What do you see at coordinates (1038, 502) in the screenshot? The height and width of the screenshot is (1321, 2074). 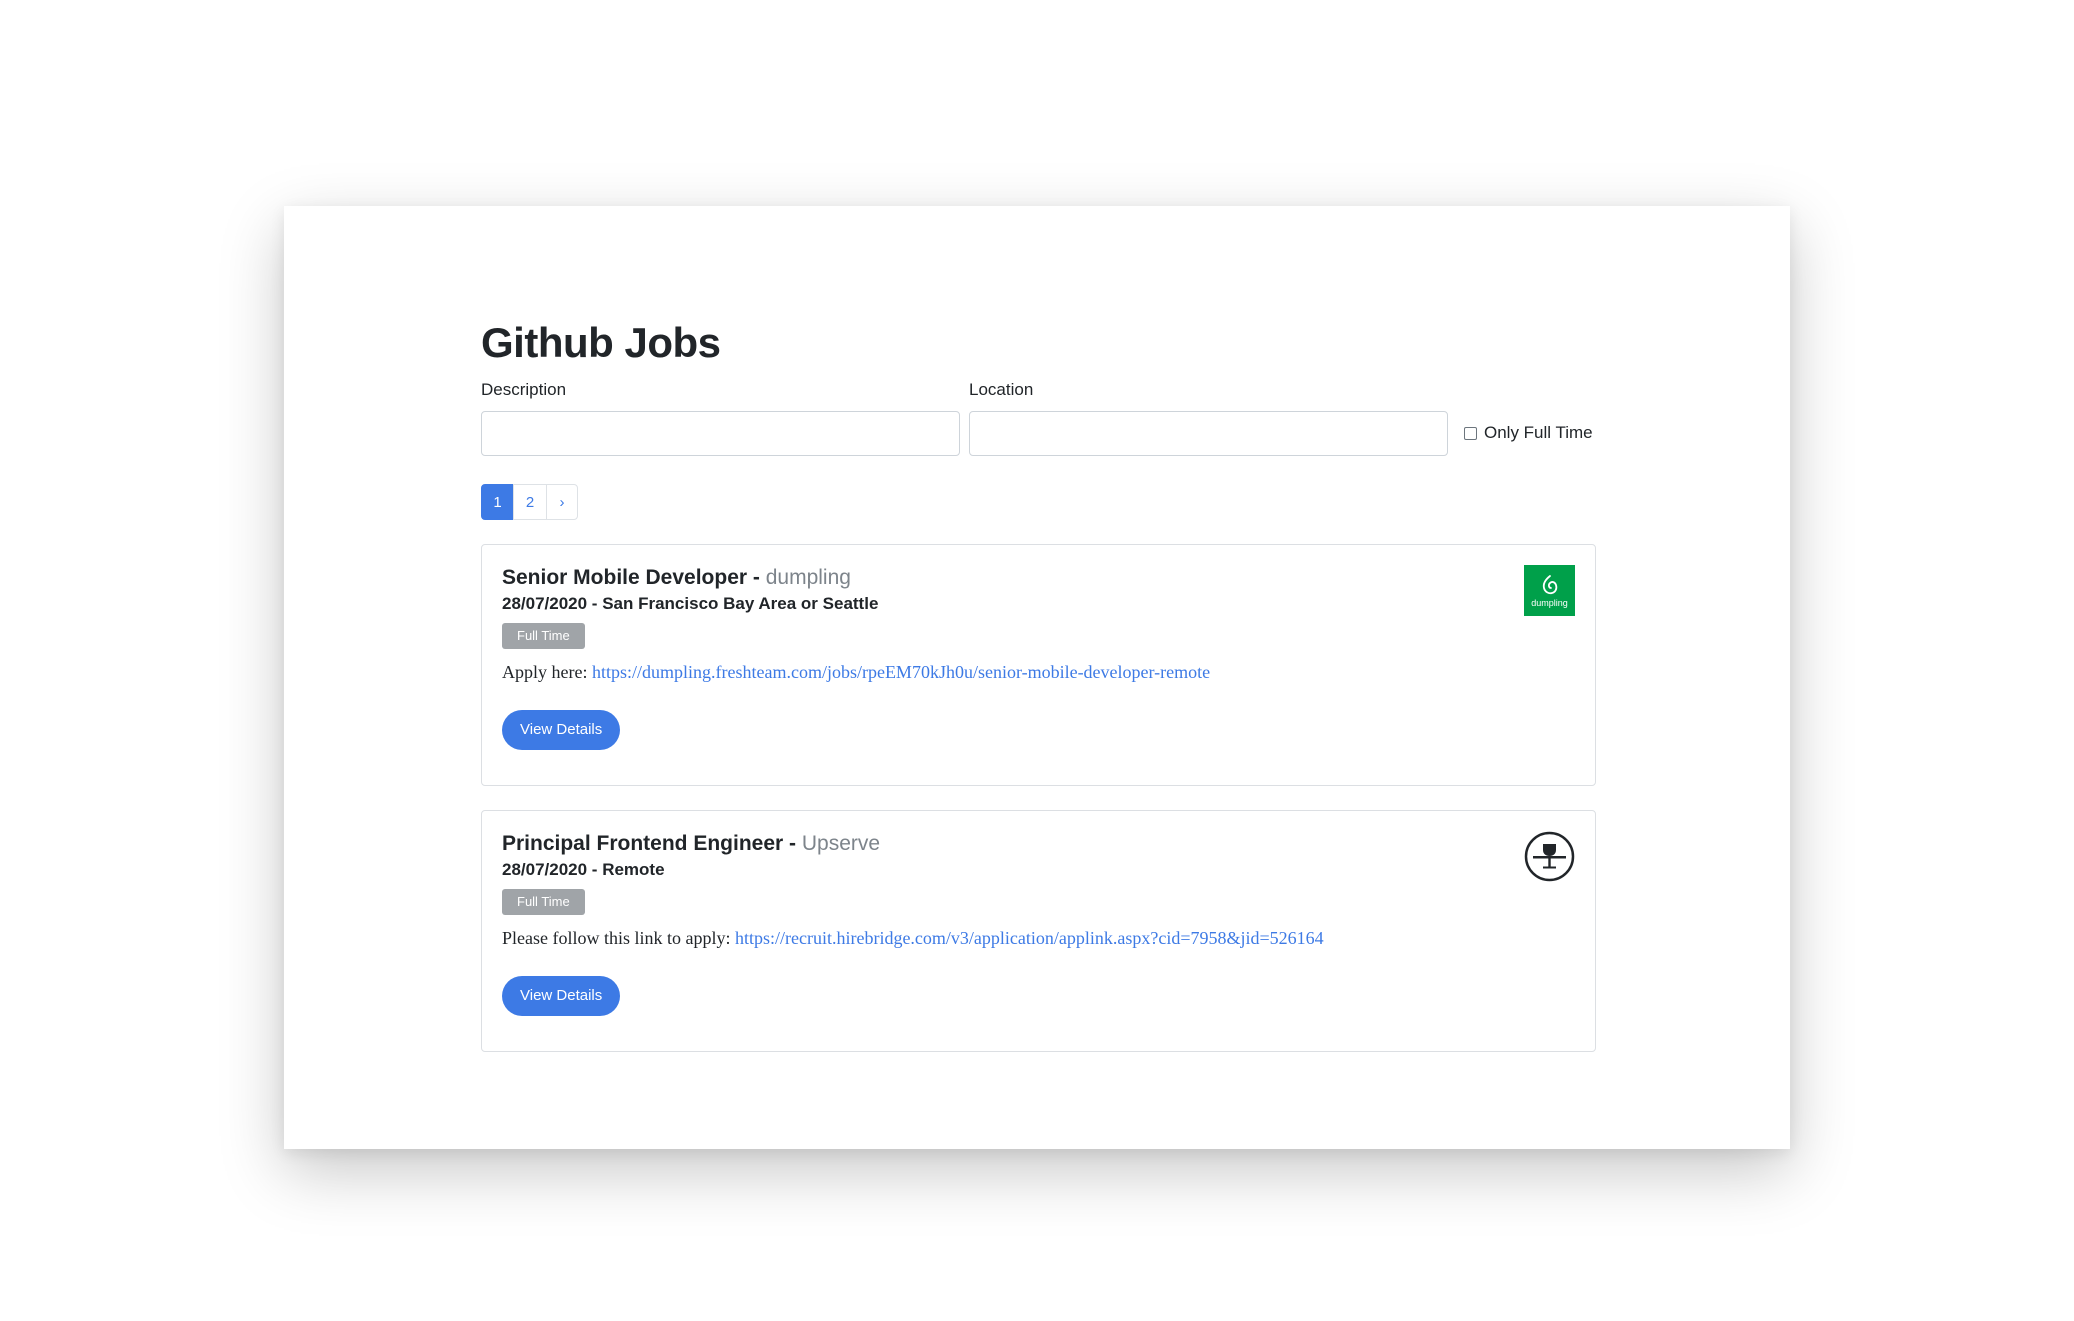 I see `pagination: 1 2 ›` at bounding box center [1038, 502].